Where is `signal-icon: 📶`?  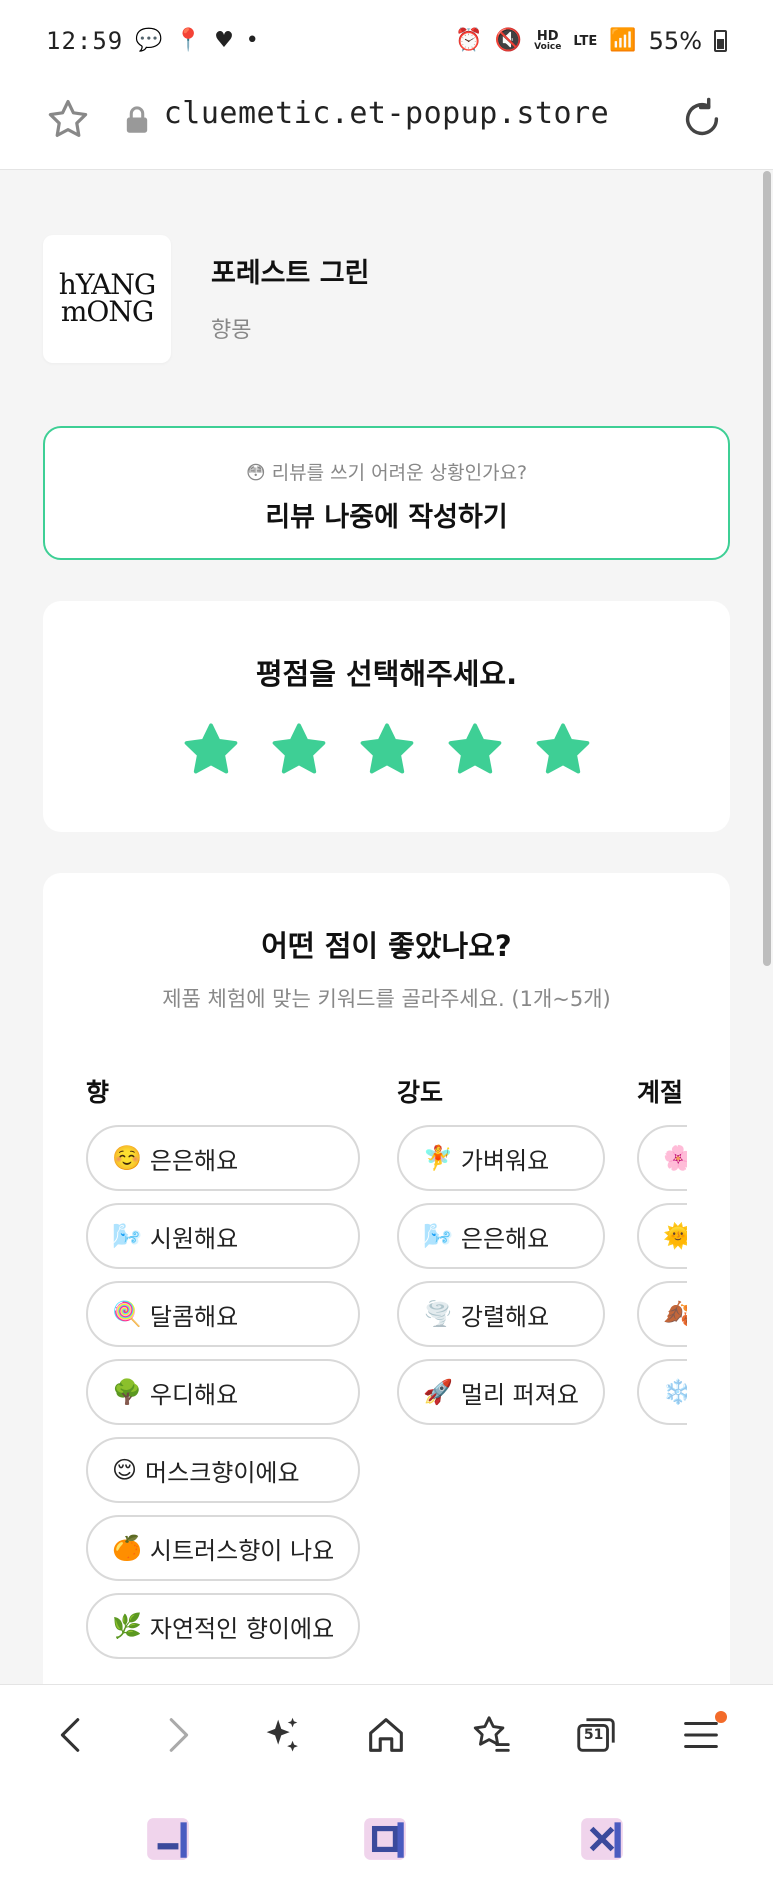
signal-icon: 📶 is located at coordinates (623, 40).